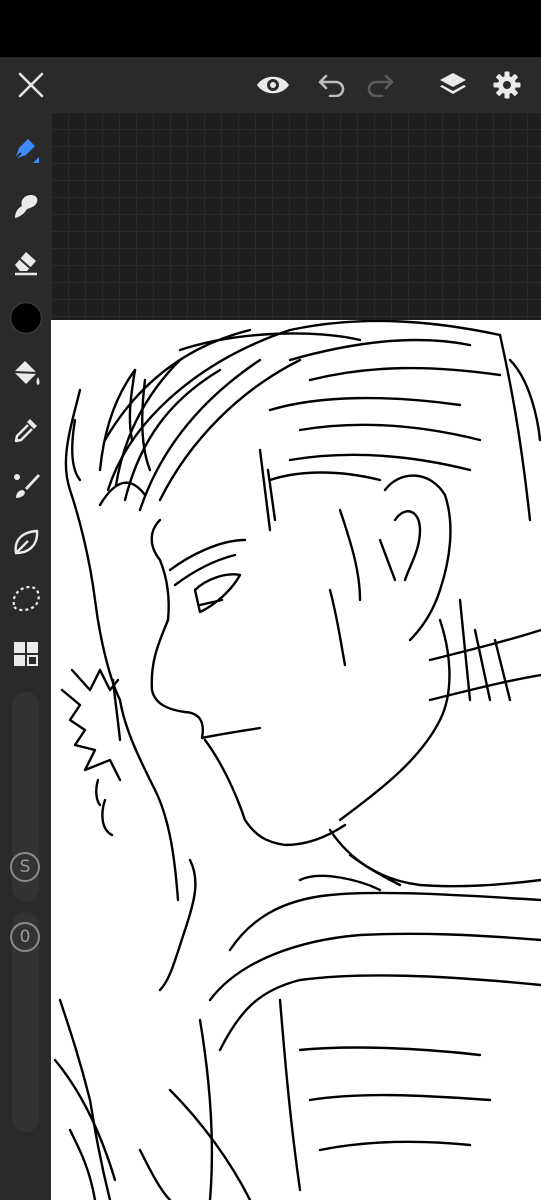  I want to click on size-badge: S, so click(25, 867).